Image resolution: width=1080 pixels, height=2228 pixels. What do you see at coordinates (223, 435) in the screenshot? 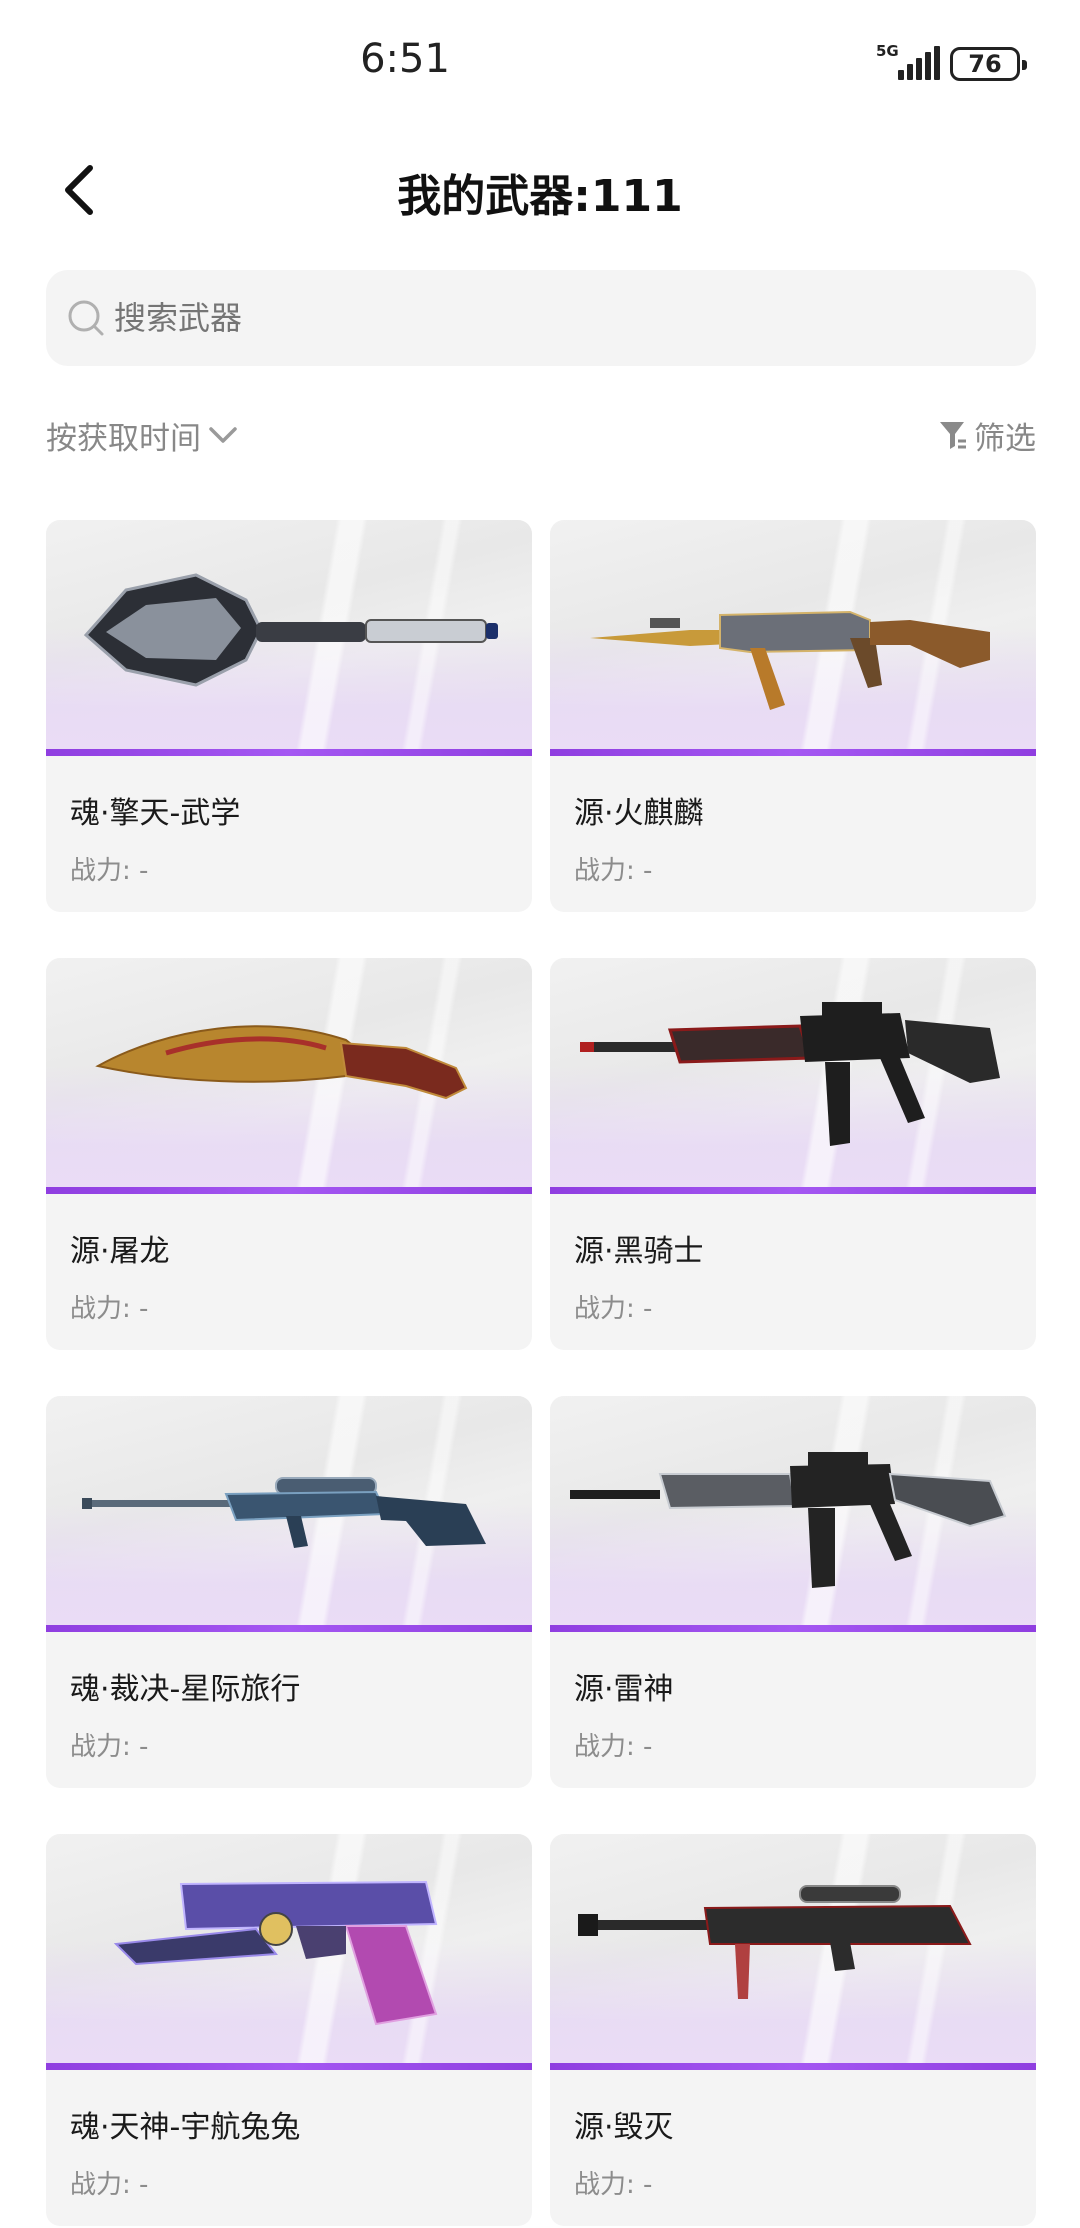
I see `chevron-down-icon` at bounding box center [223, 435].